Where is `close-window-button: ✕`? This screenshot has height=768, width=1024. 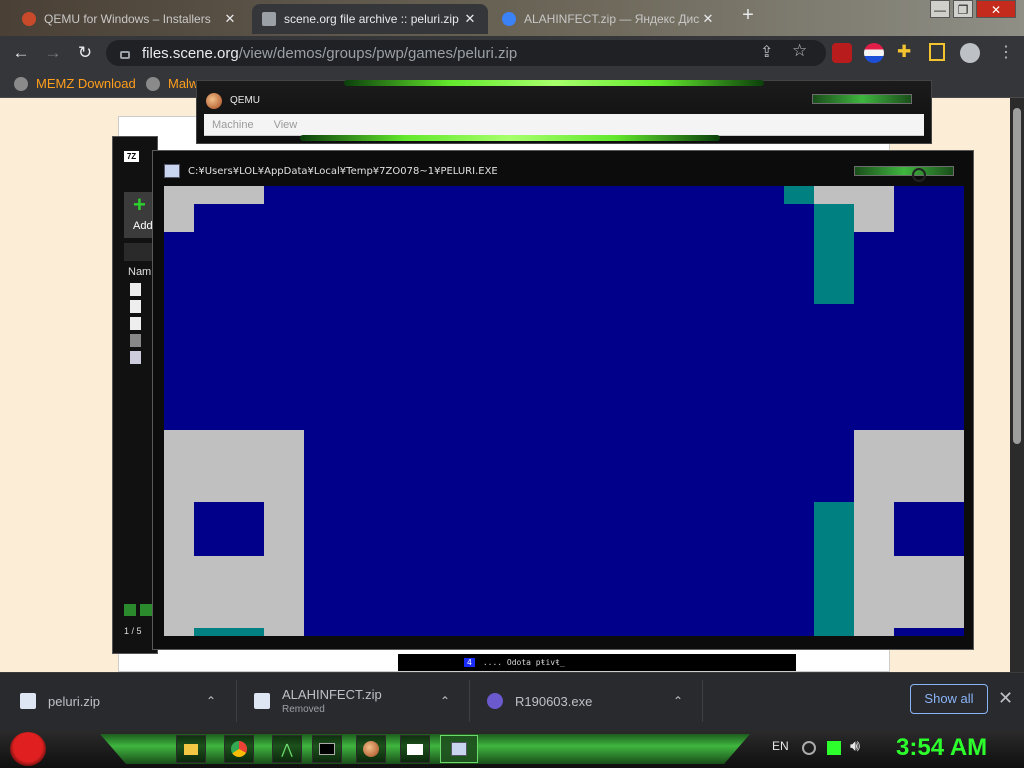
close-window-button: ✕ is located at coordinates (996, 9).